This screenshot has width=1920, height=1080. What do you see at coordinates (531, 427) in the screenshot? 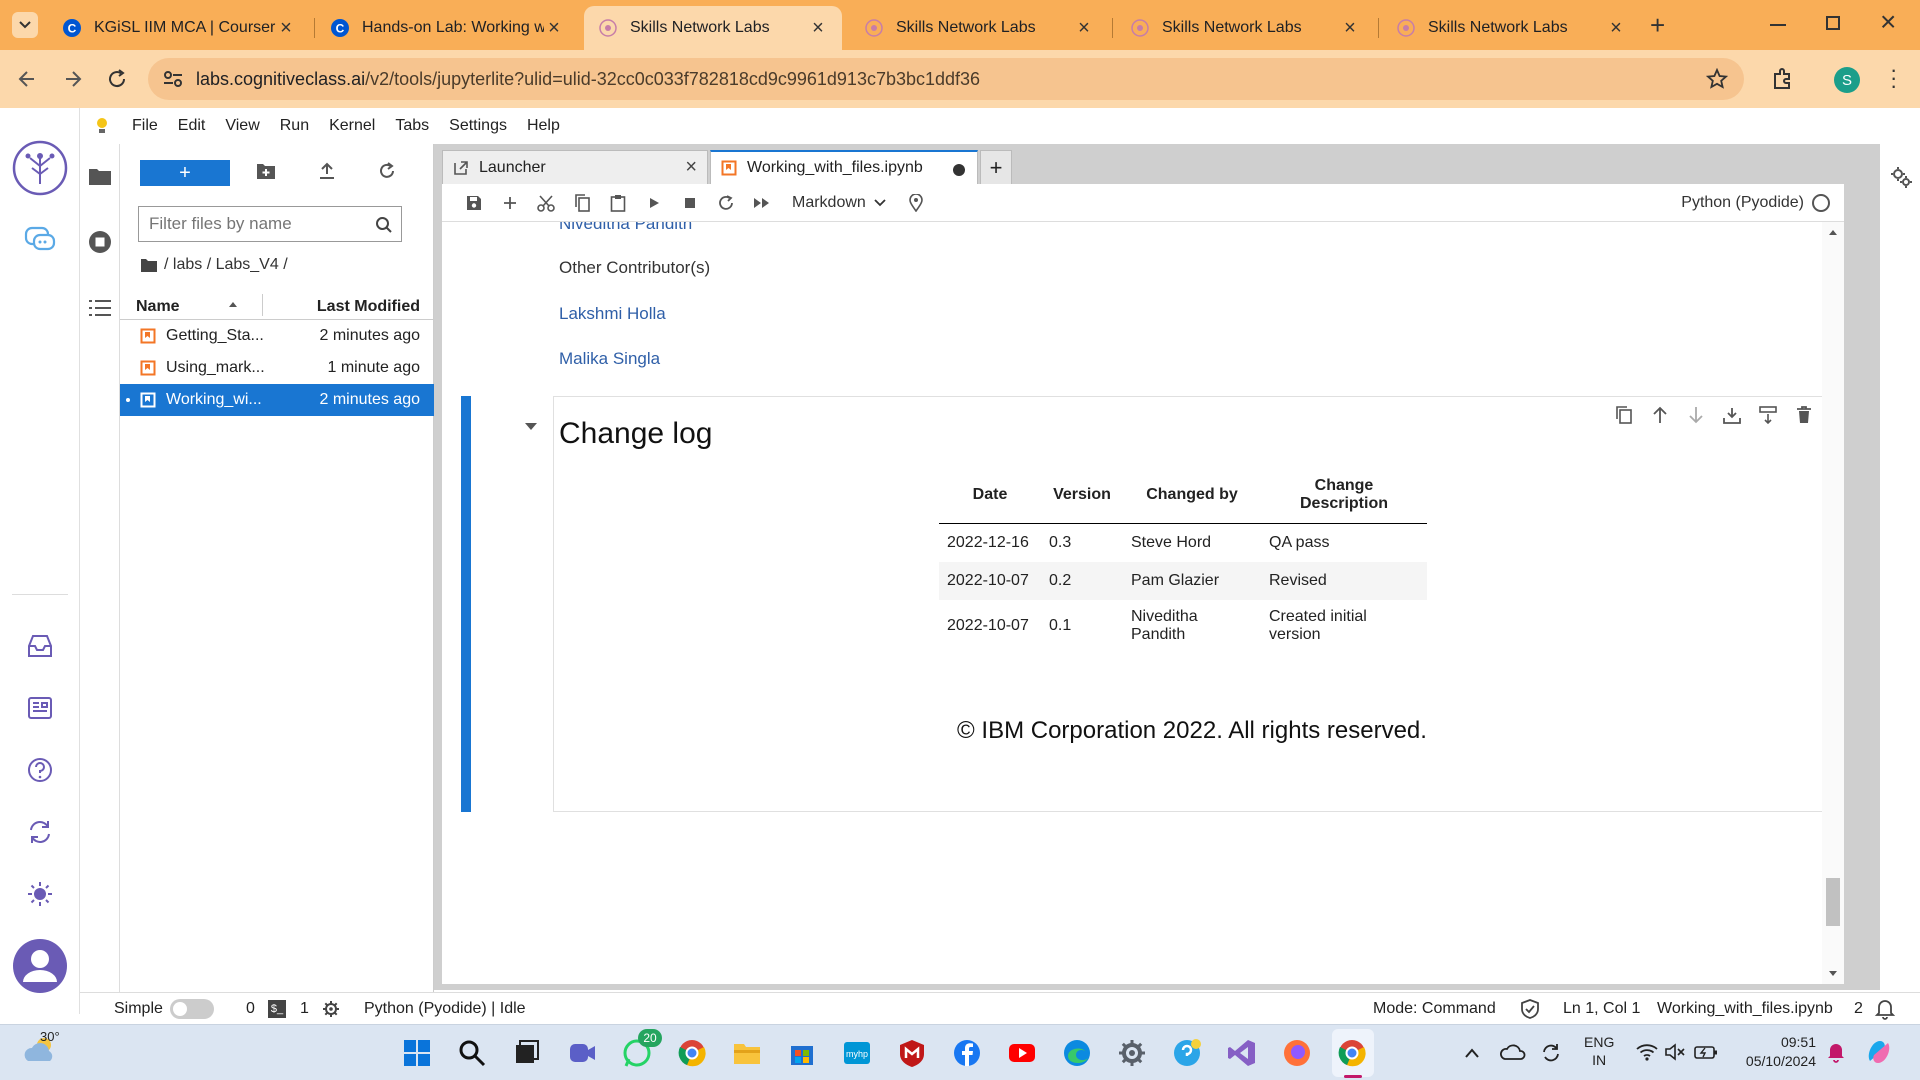
I see `collapse-heading-icon` at bounding box center [531, 427].